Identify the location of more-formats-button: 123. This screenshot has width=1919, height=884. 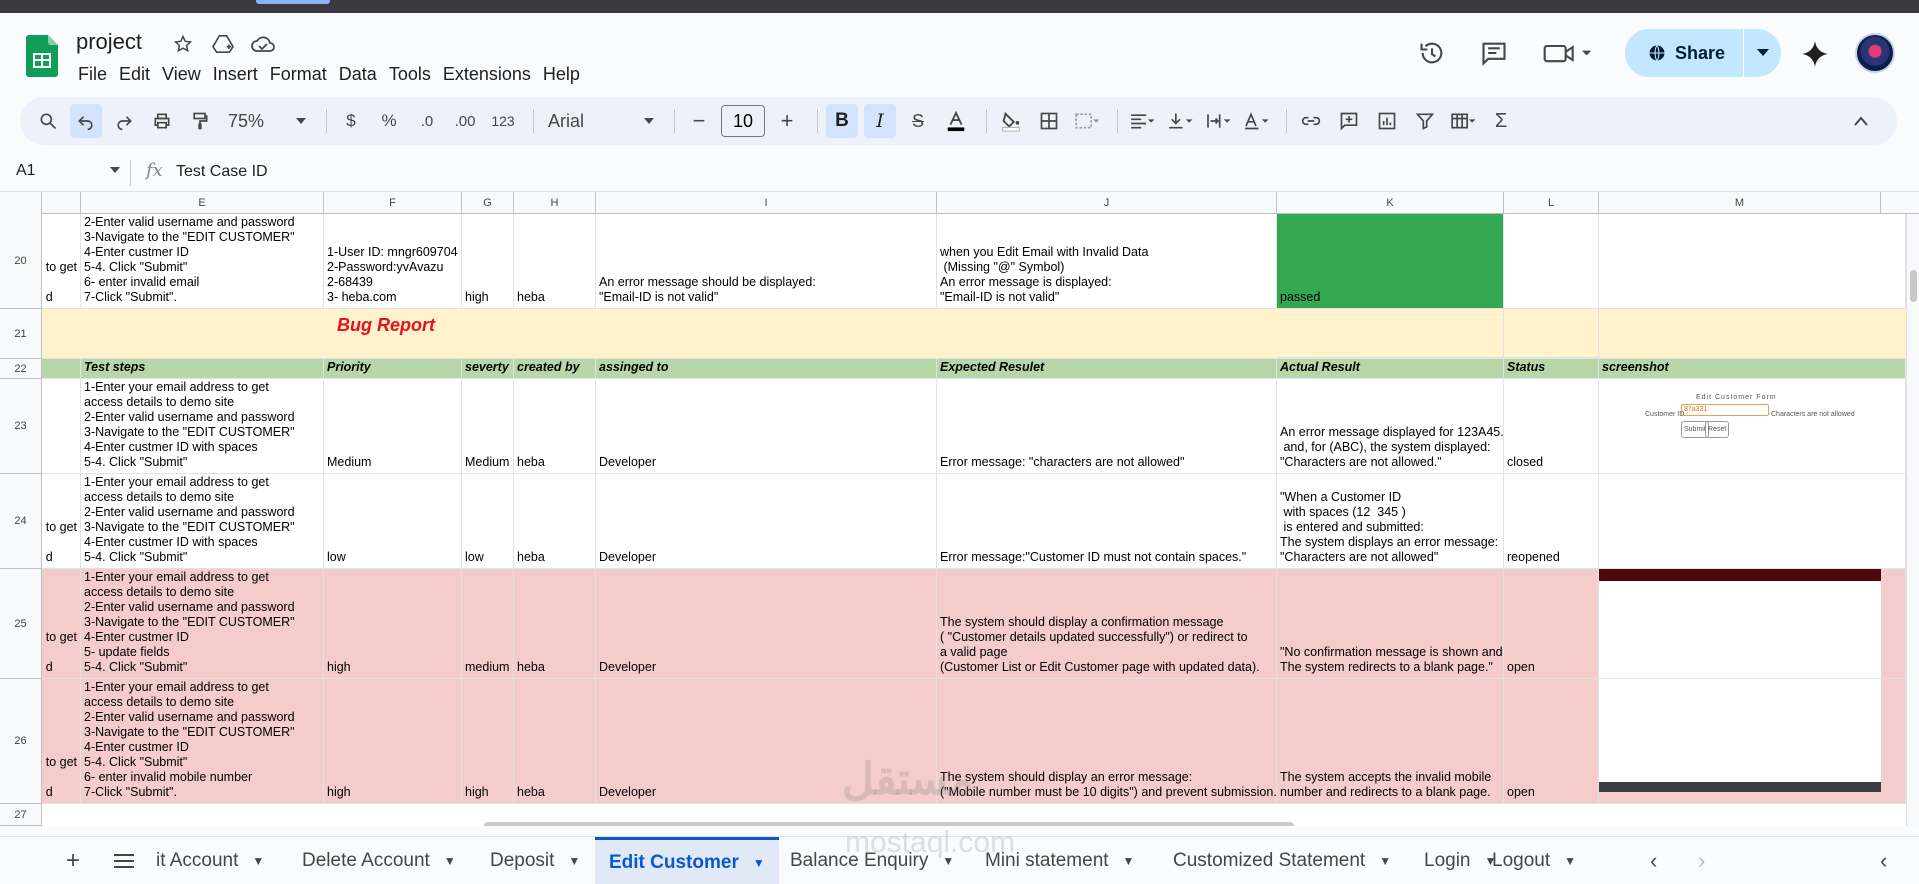
(503, 121).